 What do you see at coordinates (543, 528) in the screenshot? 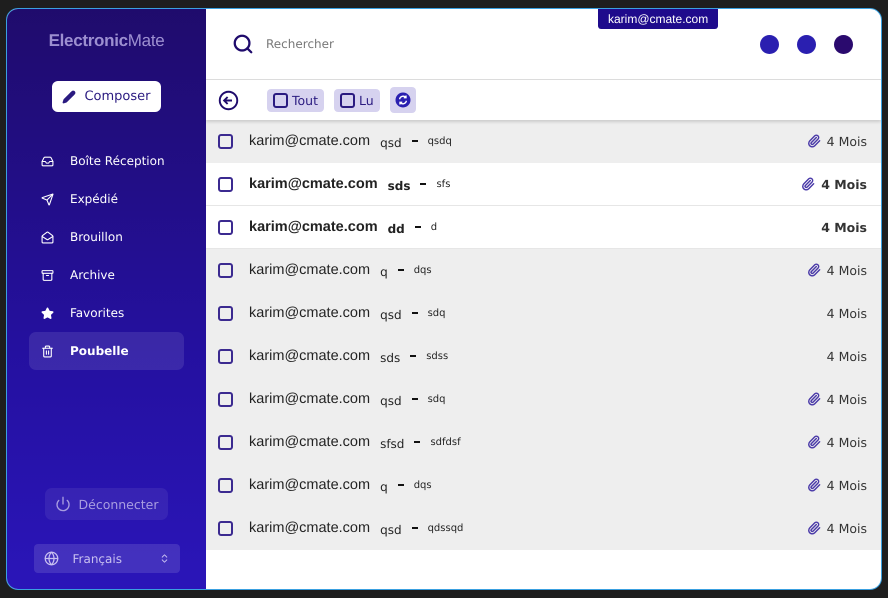
I see `message-row: karim@cmate.com qsd qdssqd 4 Mois` at bounding box center [543, 528].